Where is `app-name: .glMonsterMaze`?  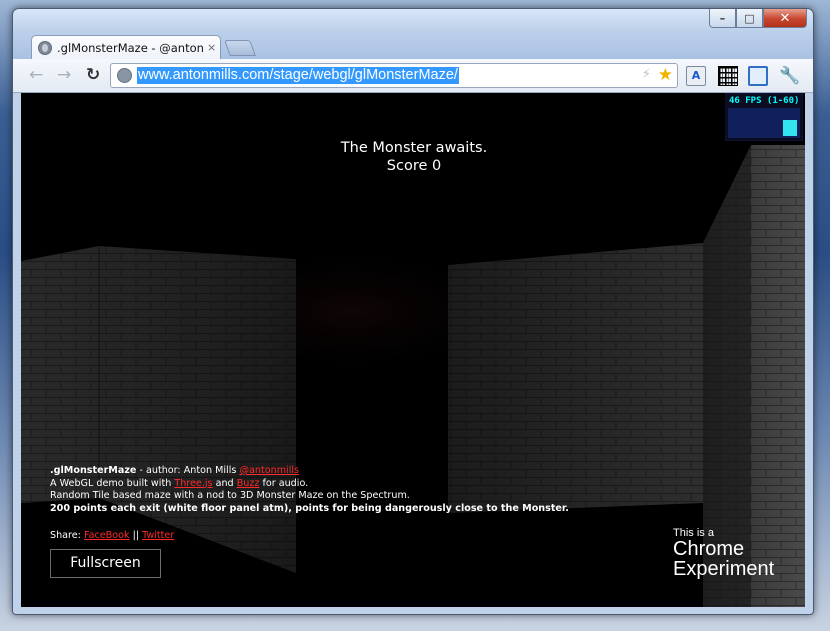 app-name: .glMonsterMaze is located at coordinates (93, 470).